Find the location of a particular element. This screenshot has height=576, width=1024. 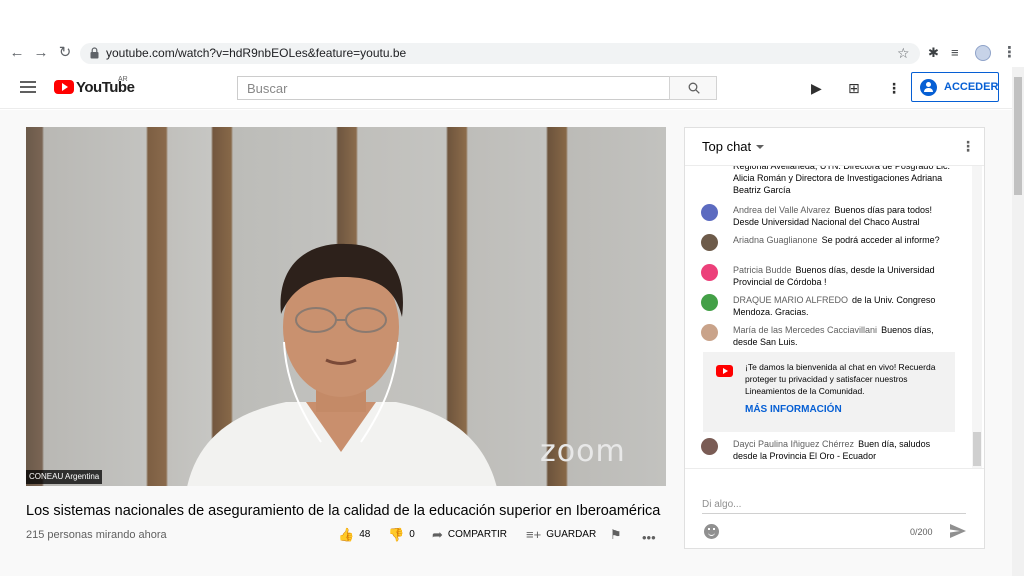

browser-menu-icon: ⋮ is located at coordinates (1009, 52).